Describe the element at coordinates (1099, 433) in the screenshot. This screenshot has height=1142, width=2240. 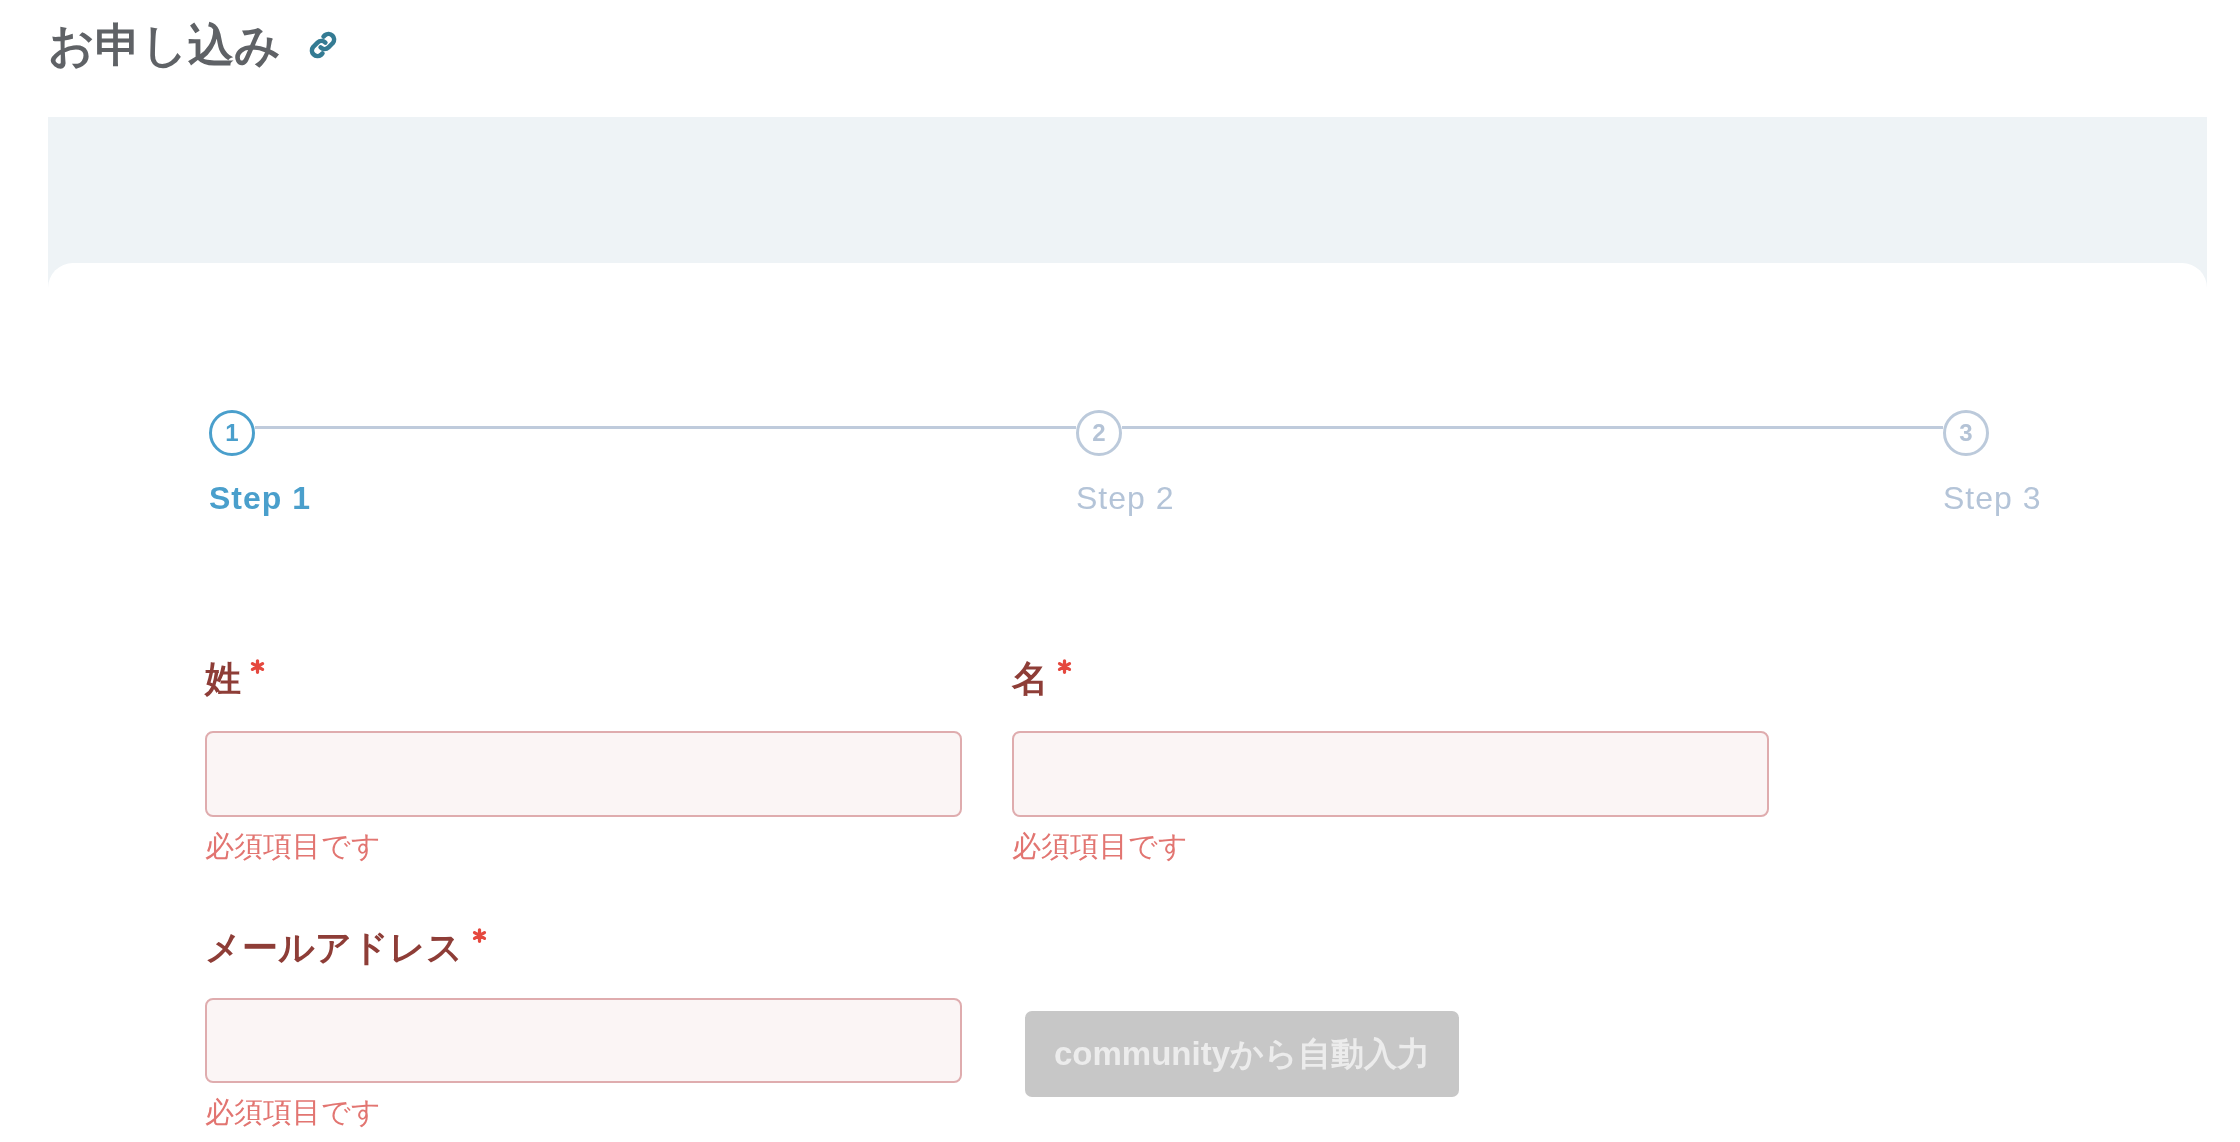
I see `step-indicator: 2` at that location.